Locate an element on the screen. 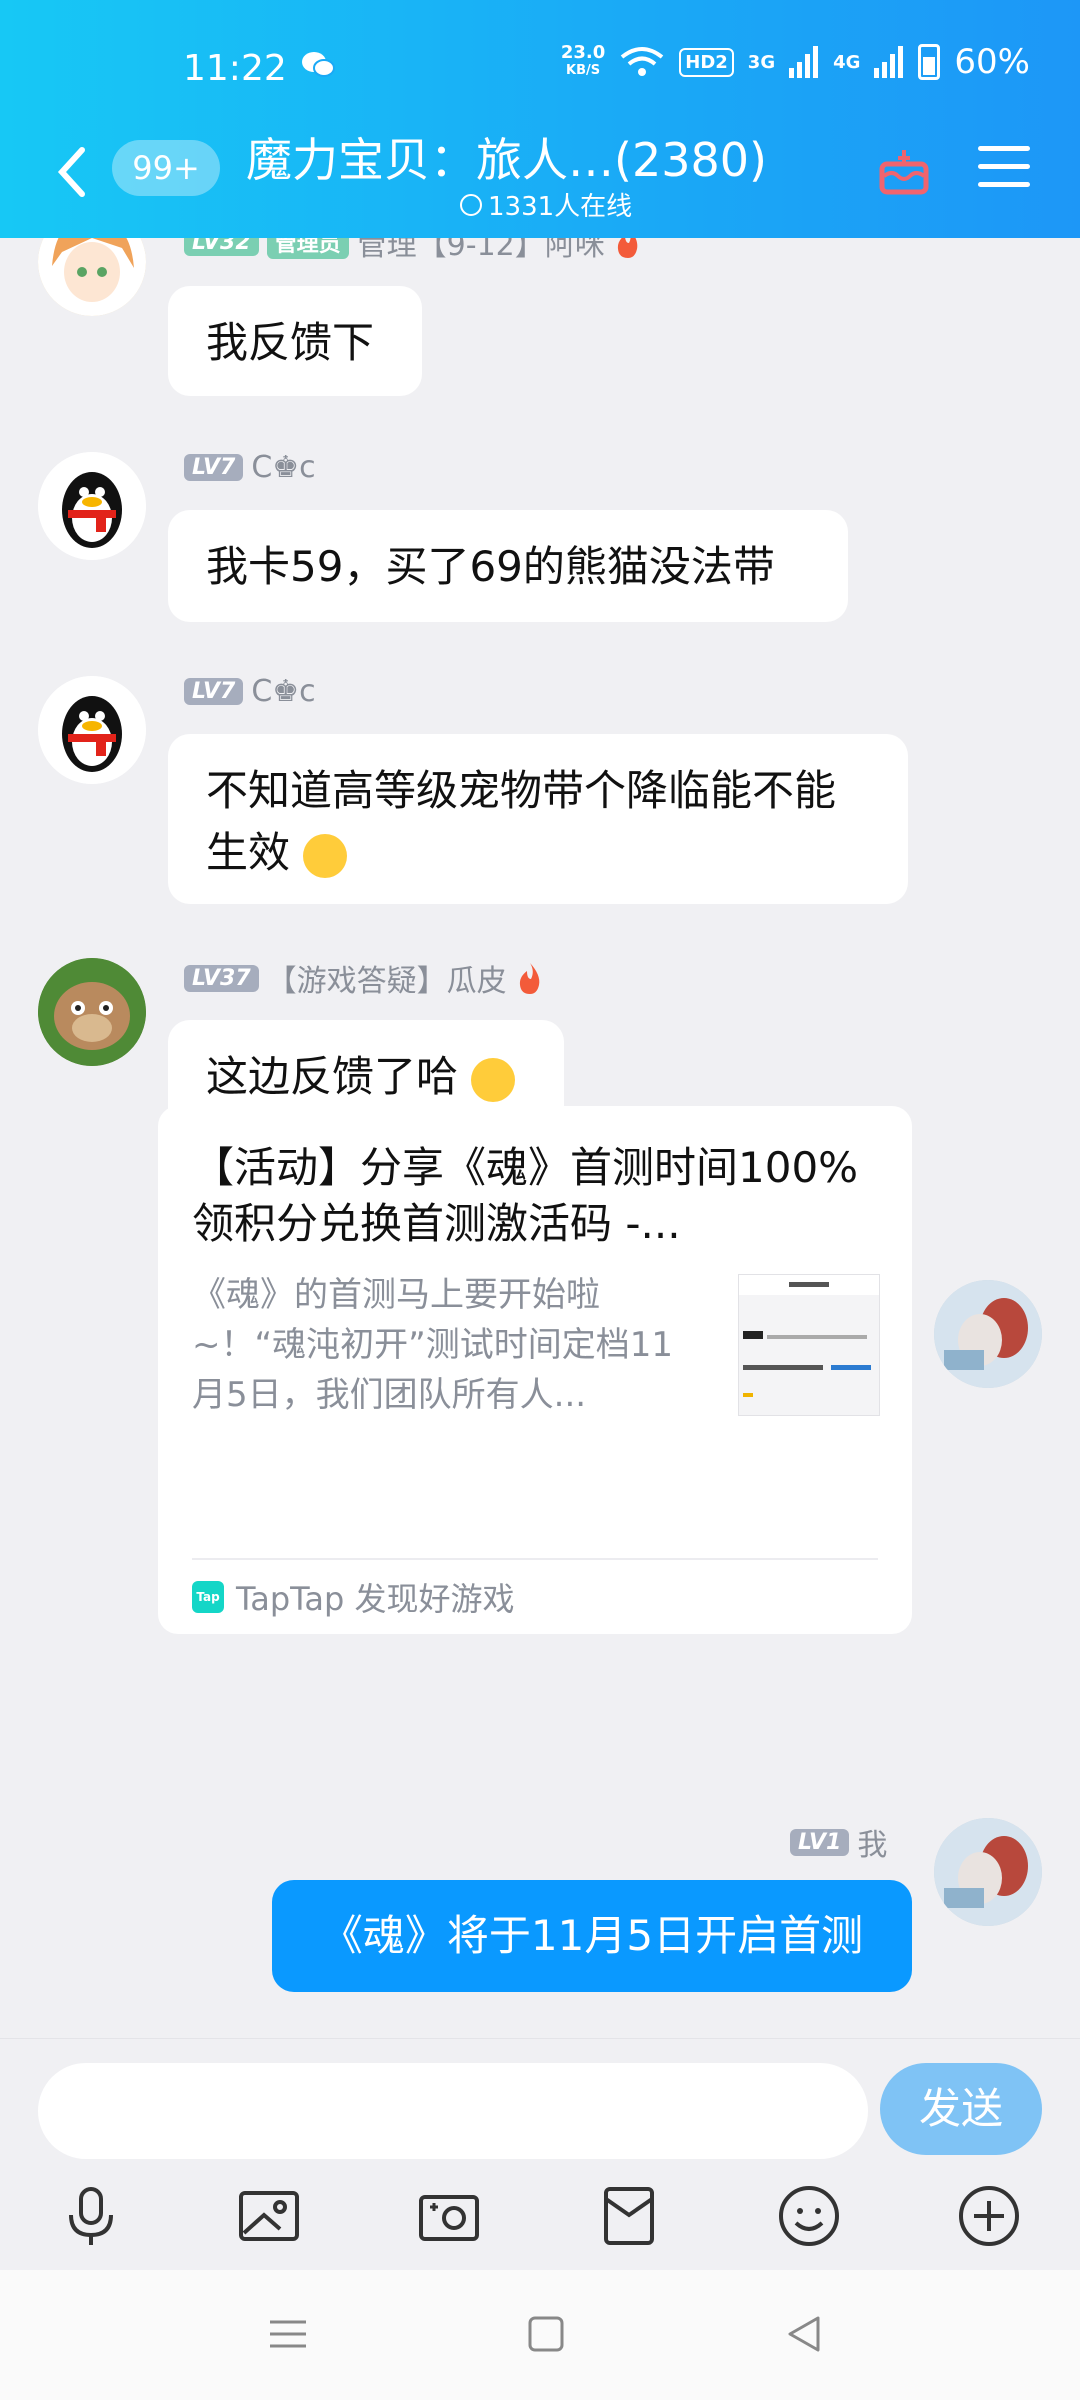 This screenshot has height=2400, width=1080. level-badge: LV1 is located at coordinates (820, 1842).